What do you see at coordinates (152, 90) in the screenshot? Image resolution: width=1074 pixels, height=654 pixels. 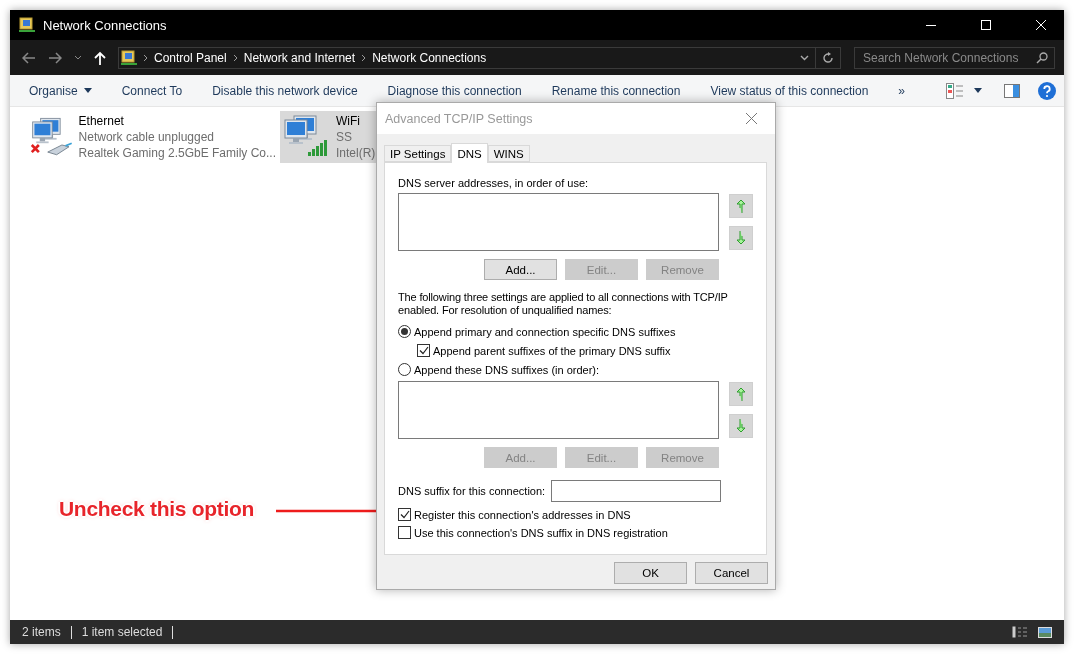 I see `toolbar-button: Connect To` at bounding box center [152, 90].